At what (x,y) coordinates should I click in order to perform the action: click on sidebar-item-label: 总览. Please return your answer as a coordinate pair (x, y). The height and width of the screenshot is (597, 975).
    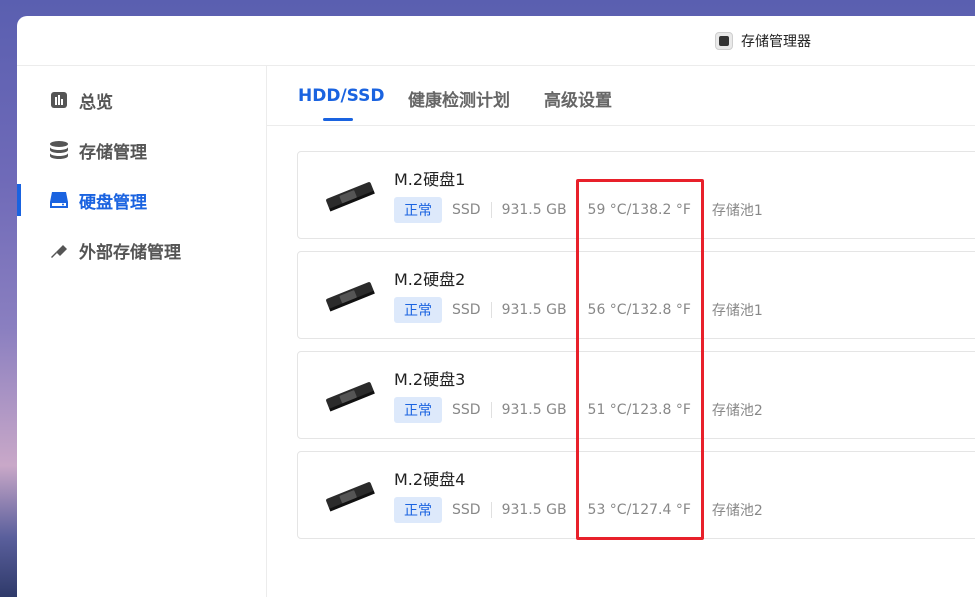
    Looking at the image, I should click on (96, 102).